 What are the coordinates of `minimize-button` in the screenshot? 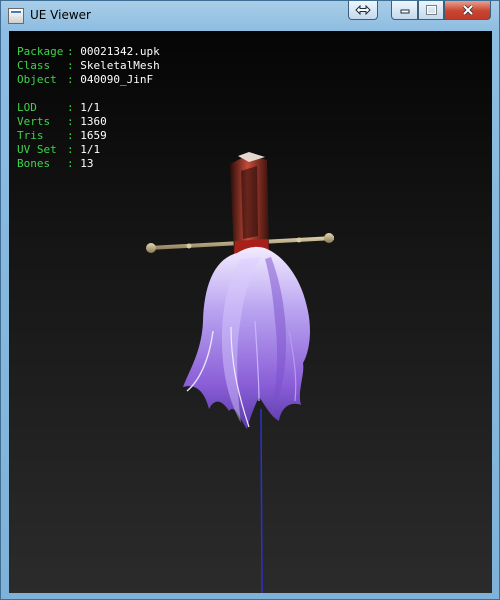 It's located at (404, 10).